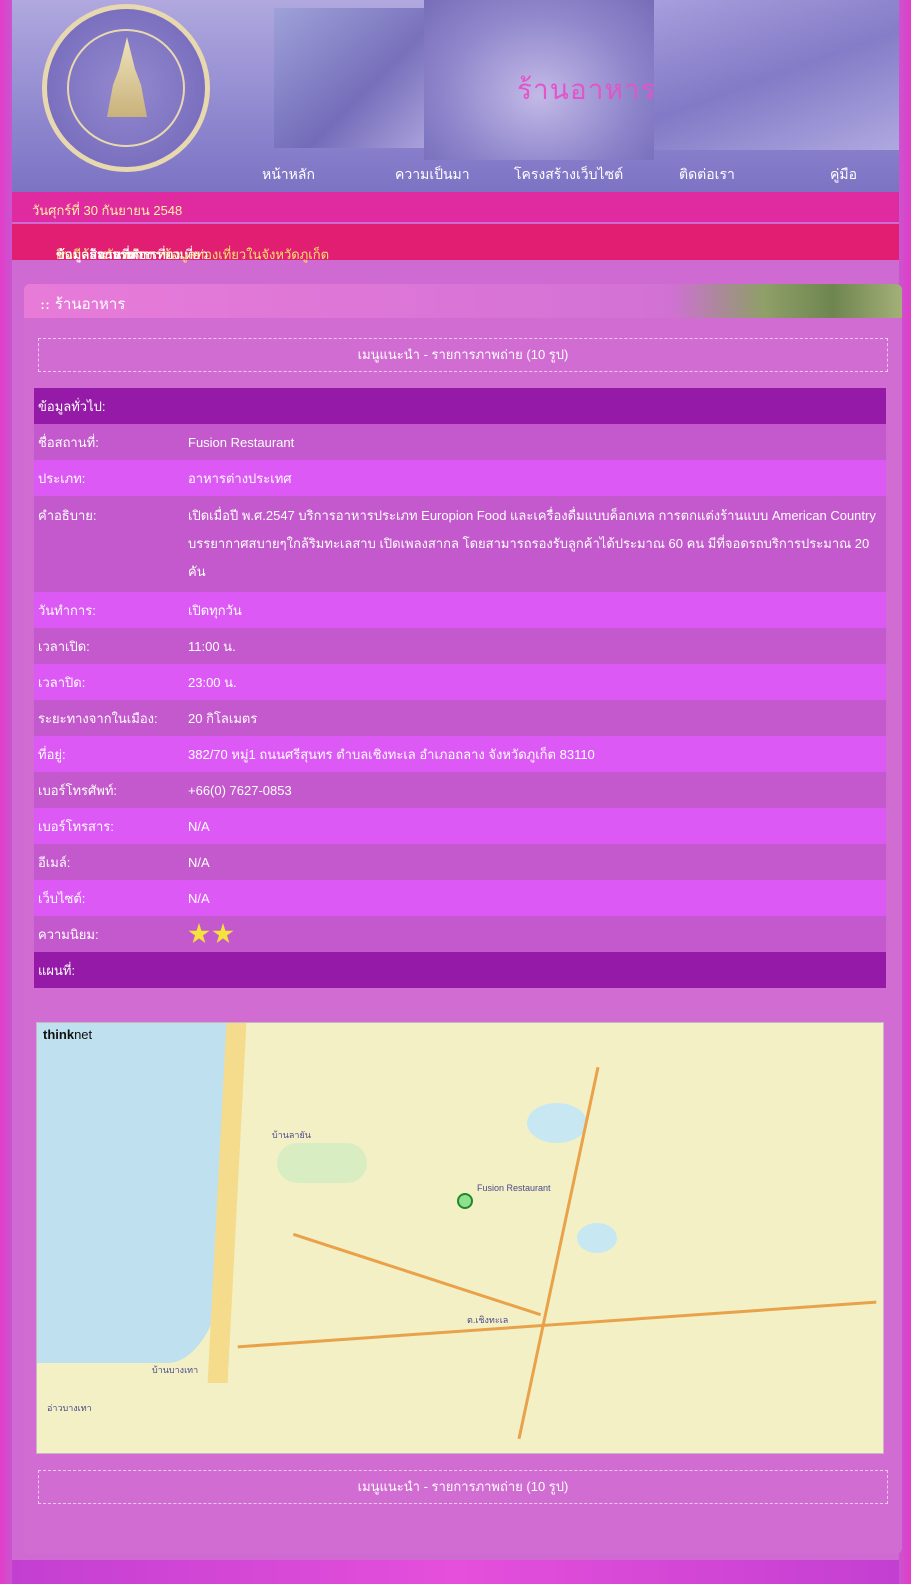 This screenshot has height=1584, width=911. I want to click on link-restaurants: ข้อมูลร้านอาหาร, so click(103, 254).